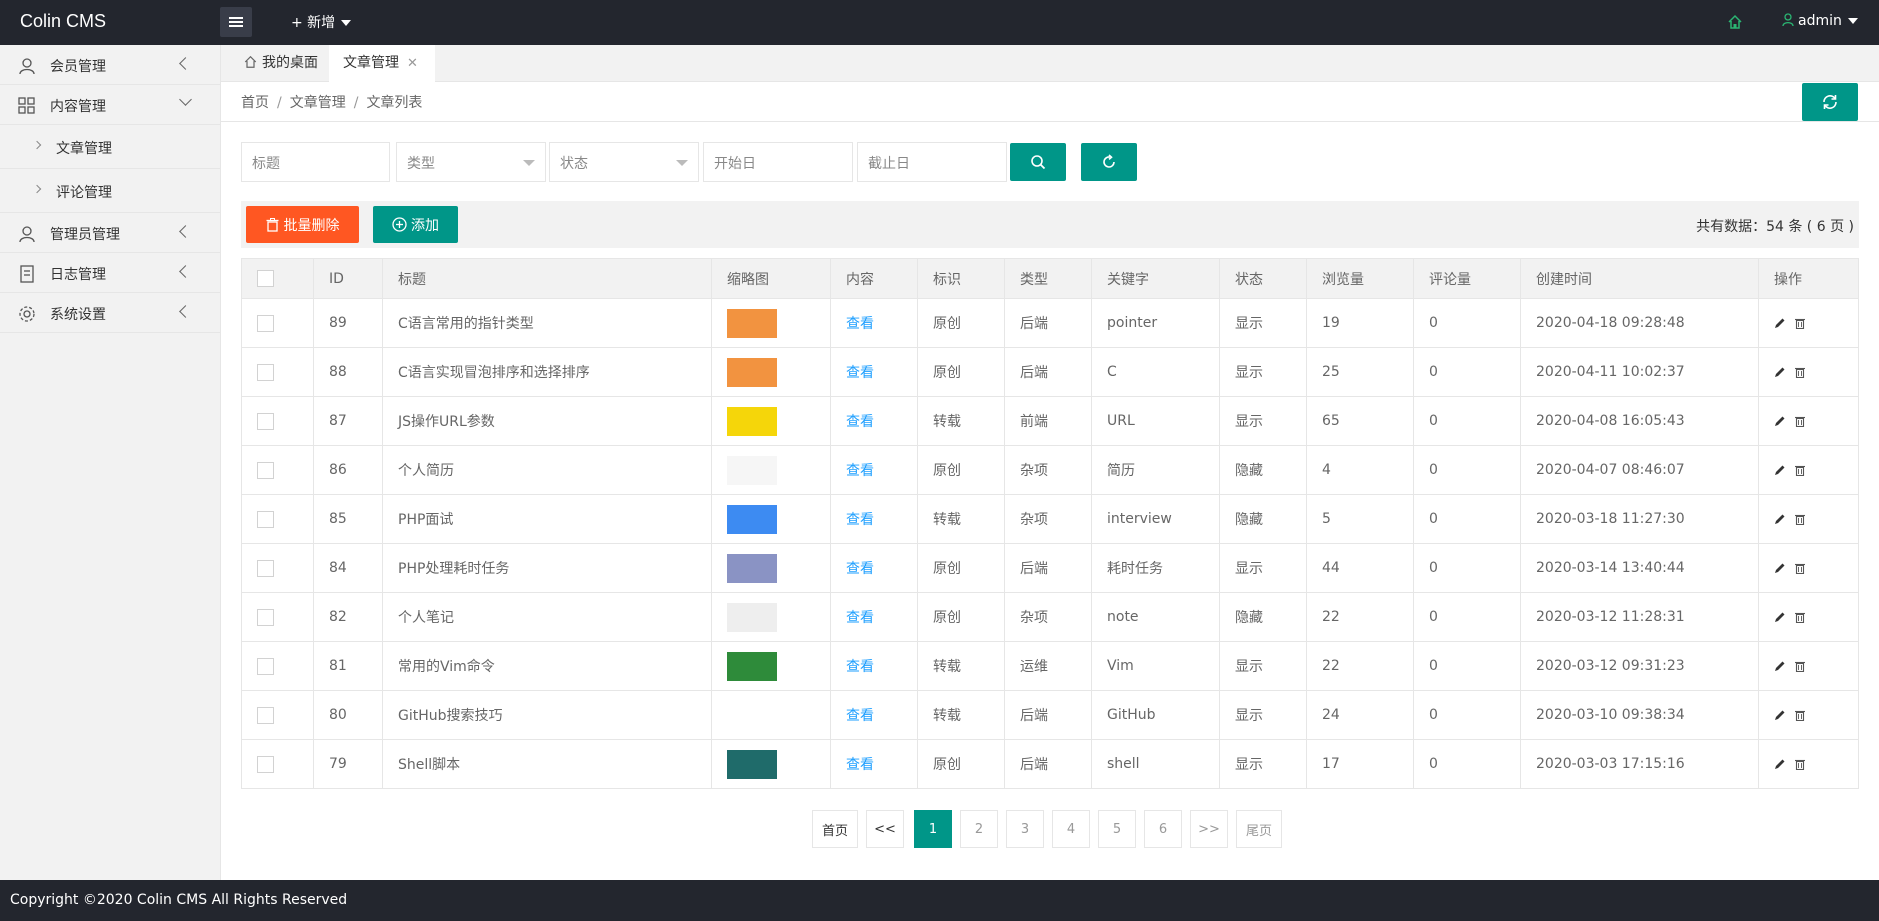  I want to click on cell-id: 79, so click(348, 764).